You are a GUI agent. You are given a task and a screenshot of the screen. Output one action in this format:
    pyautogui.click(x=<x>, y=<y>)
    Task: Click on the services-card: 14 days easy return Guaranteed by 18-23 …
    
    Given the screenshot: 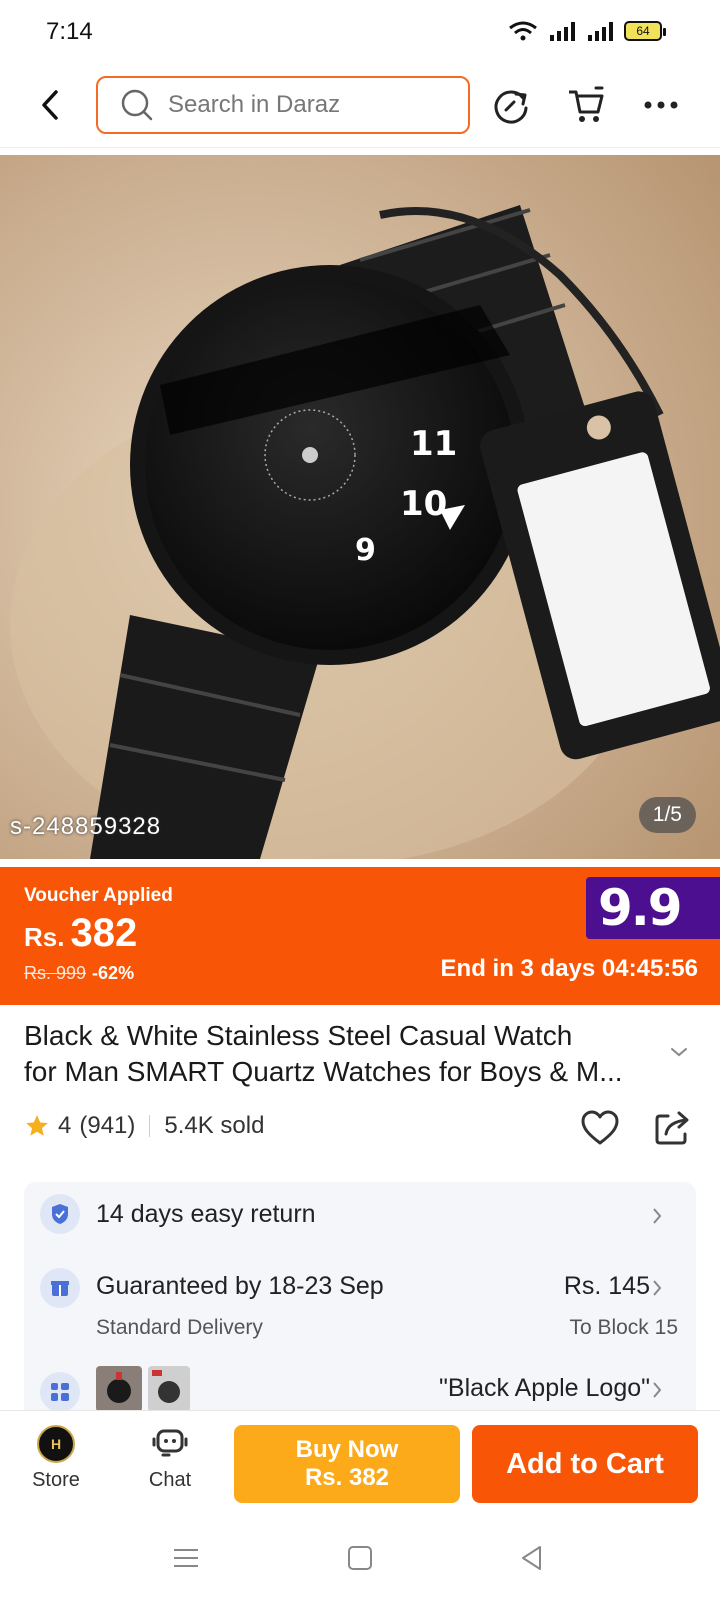 What is the action you would take?
    pyautogui.click(x=360, y=1302)
    